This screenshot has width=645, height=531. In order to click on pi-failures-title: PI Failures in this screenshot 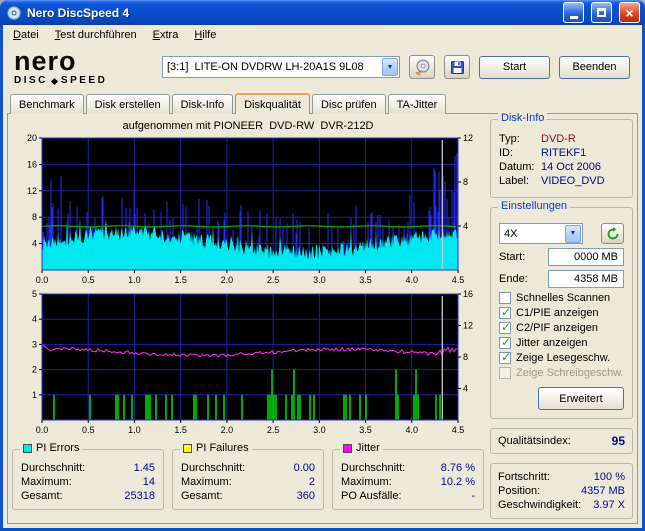, I will do `click(222, 448)`.